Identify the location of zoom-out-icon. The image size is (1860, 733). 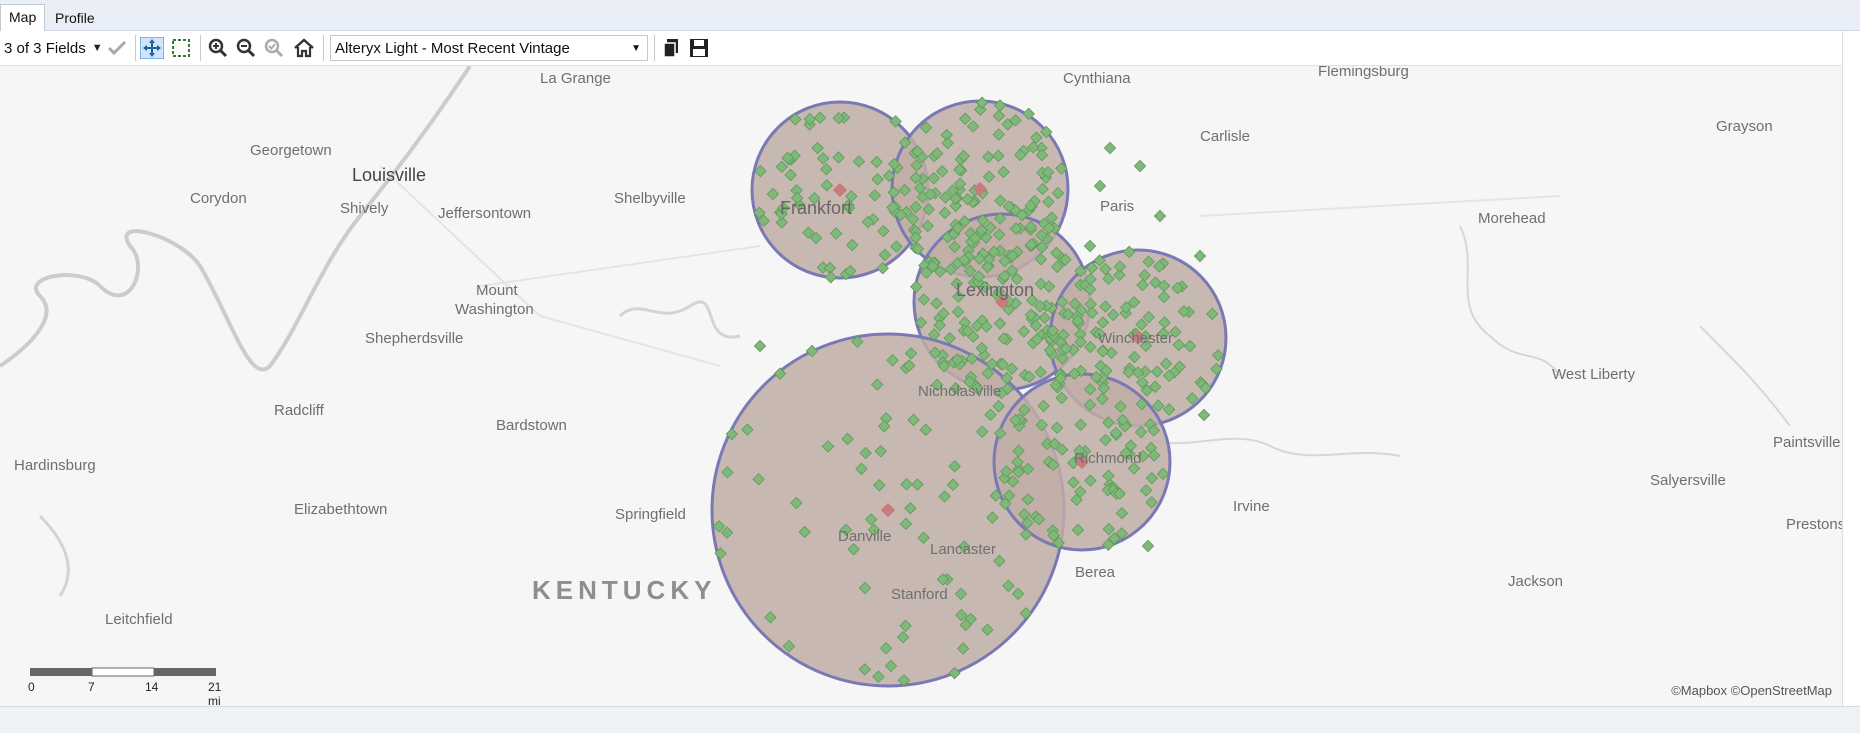
(246, 48).